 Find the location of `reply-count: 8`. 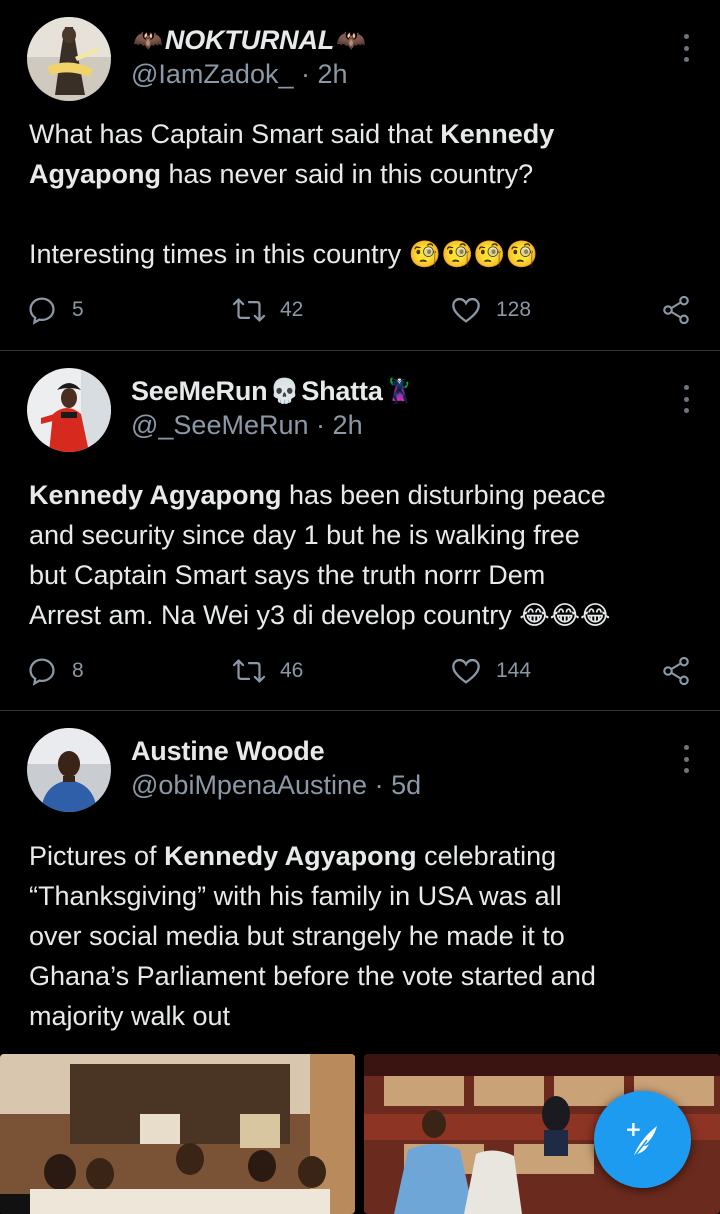

reply-count: 8 is located at coordinates (78, 670).